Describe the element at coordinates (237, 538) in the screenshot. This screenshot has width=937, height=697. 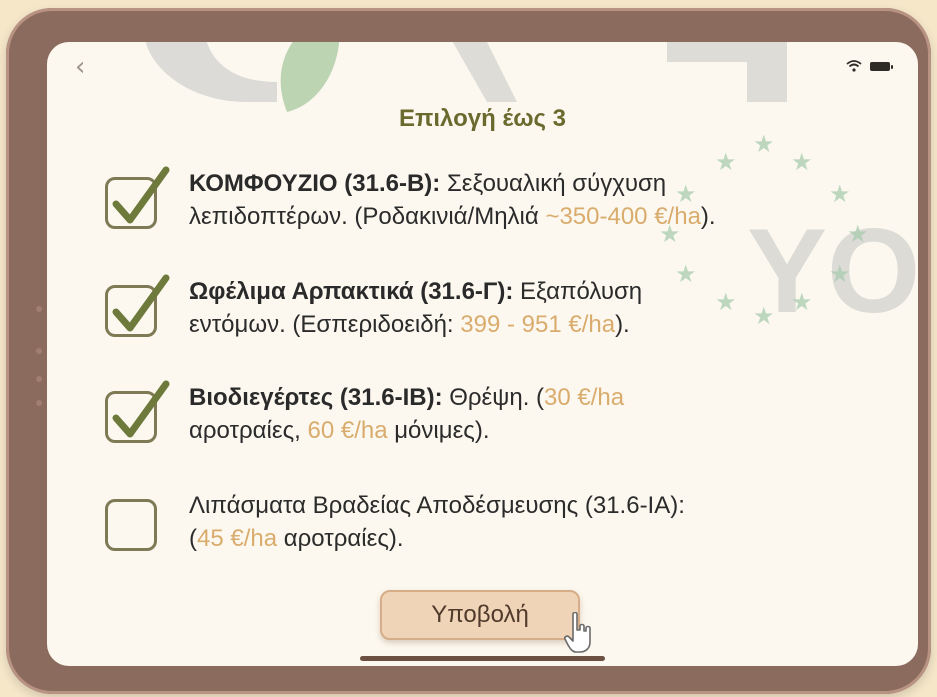
I see `price-label: 45 €/ha` at that location.